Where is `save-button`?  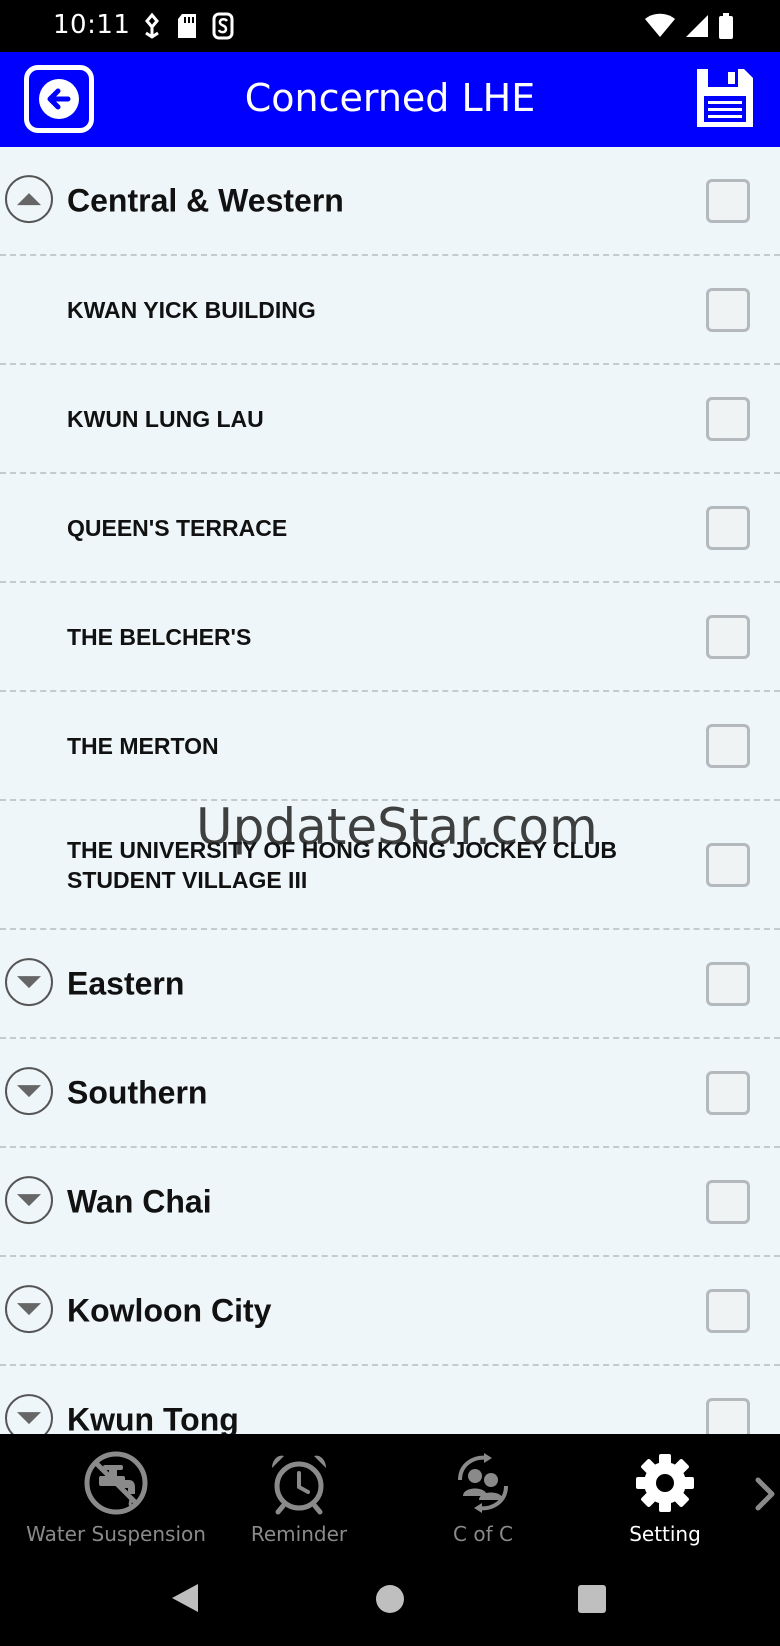
save-button is located at coordinates (725, 98).